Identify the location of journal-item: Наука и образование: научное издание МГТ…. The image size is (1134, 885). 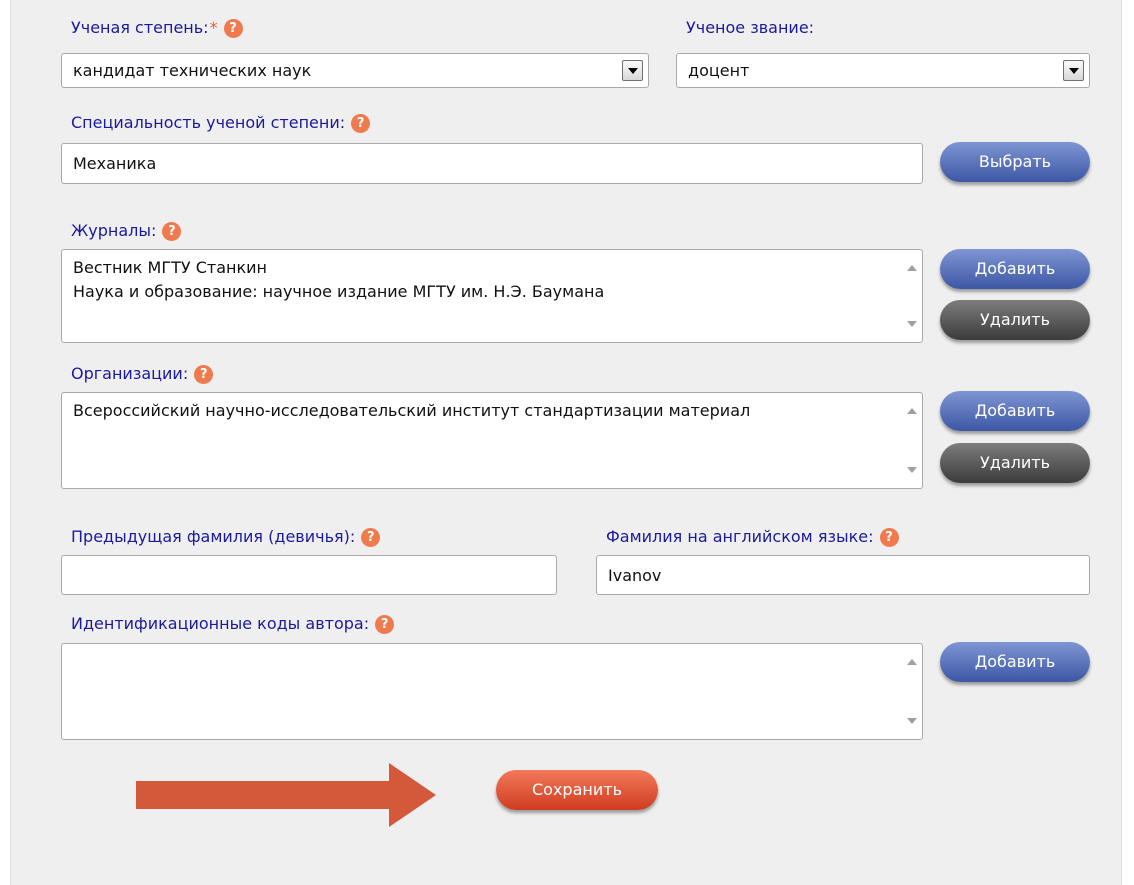
(477, 292).